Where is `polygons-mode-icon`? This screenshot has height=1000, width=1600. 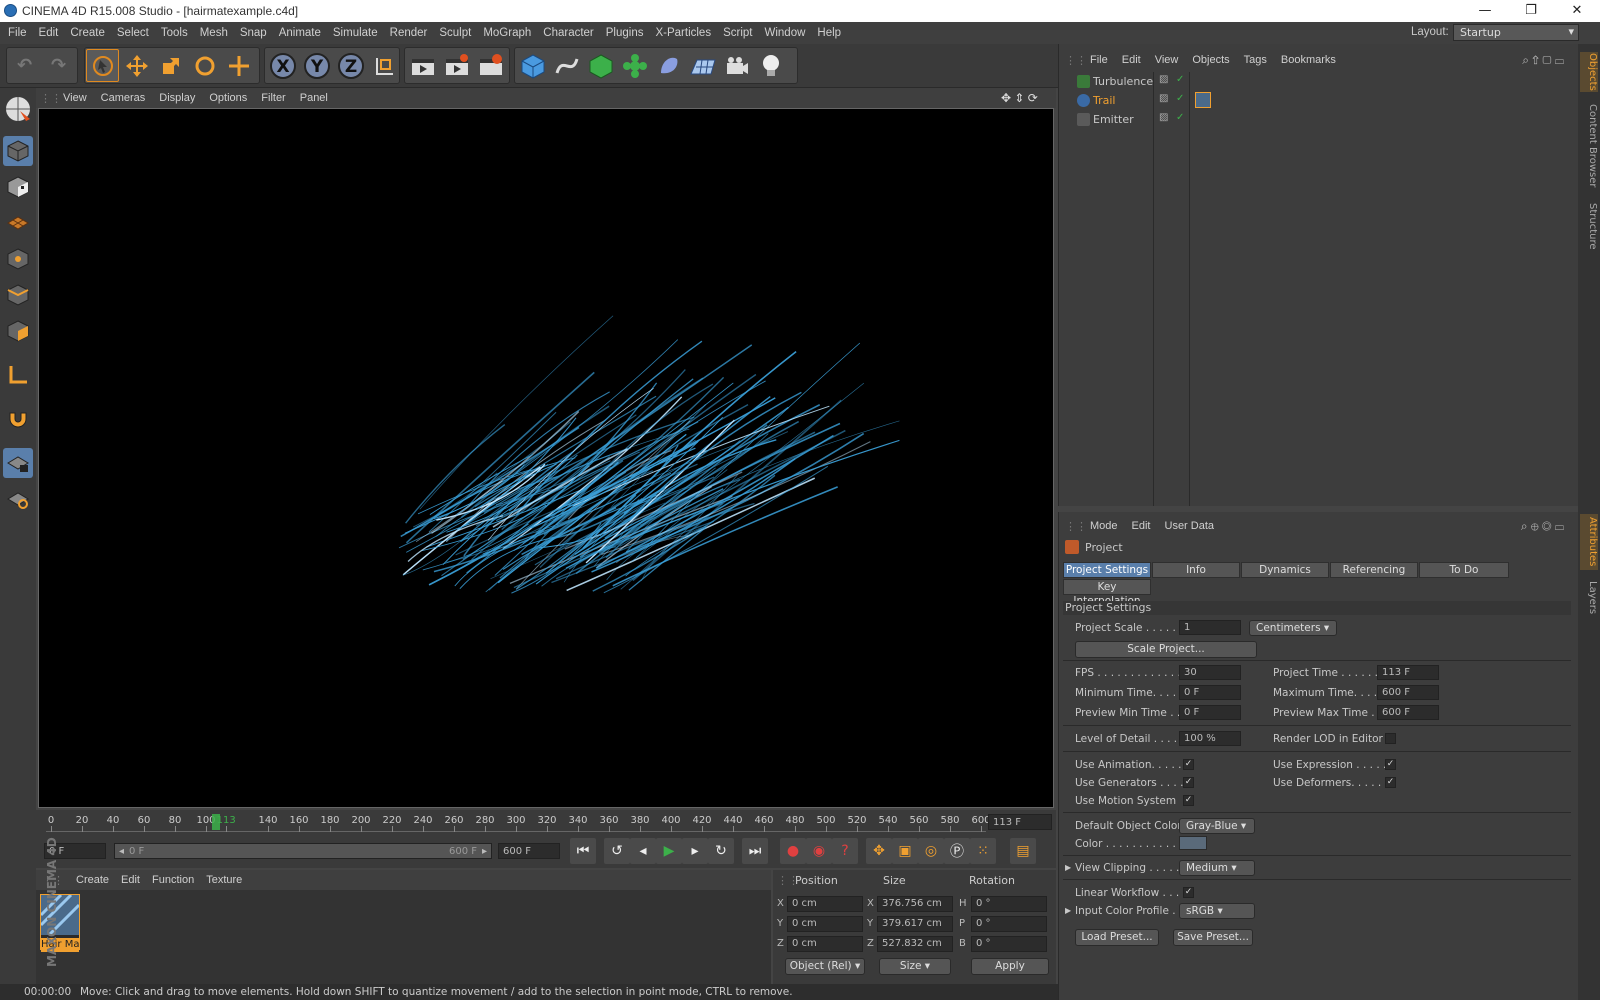
polygons-mode-icon is located at coordinates (18, 331).